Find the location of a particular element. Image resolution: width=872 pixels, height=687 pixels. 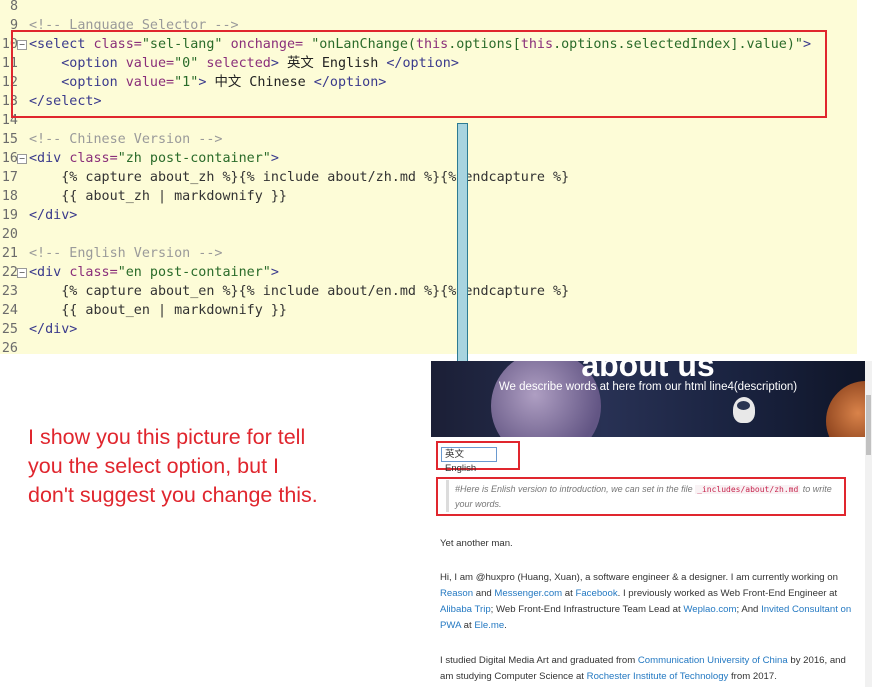

code-text: {{ about_en | markdownify }} is located at coordinates (158, 310).